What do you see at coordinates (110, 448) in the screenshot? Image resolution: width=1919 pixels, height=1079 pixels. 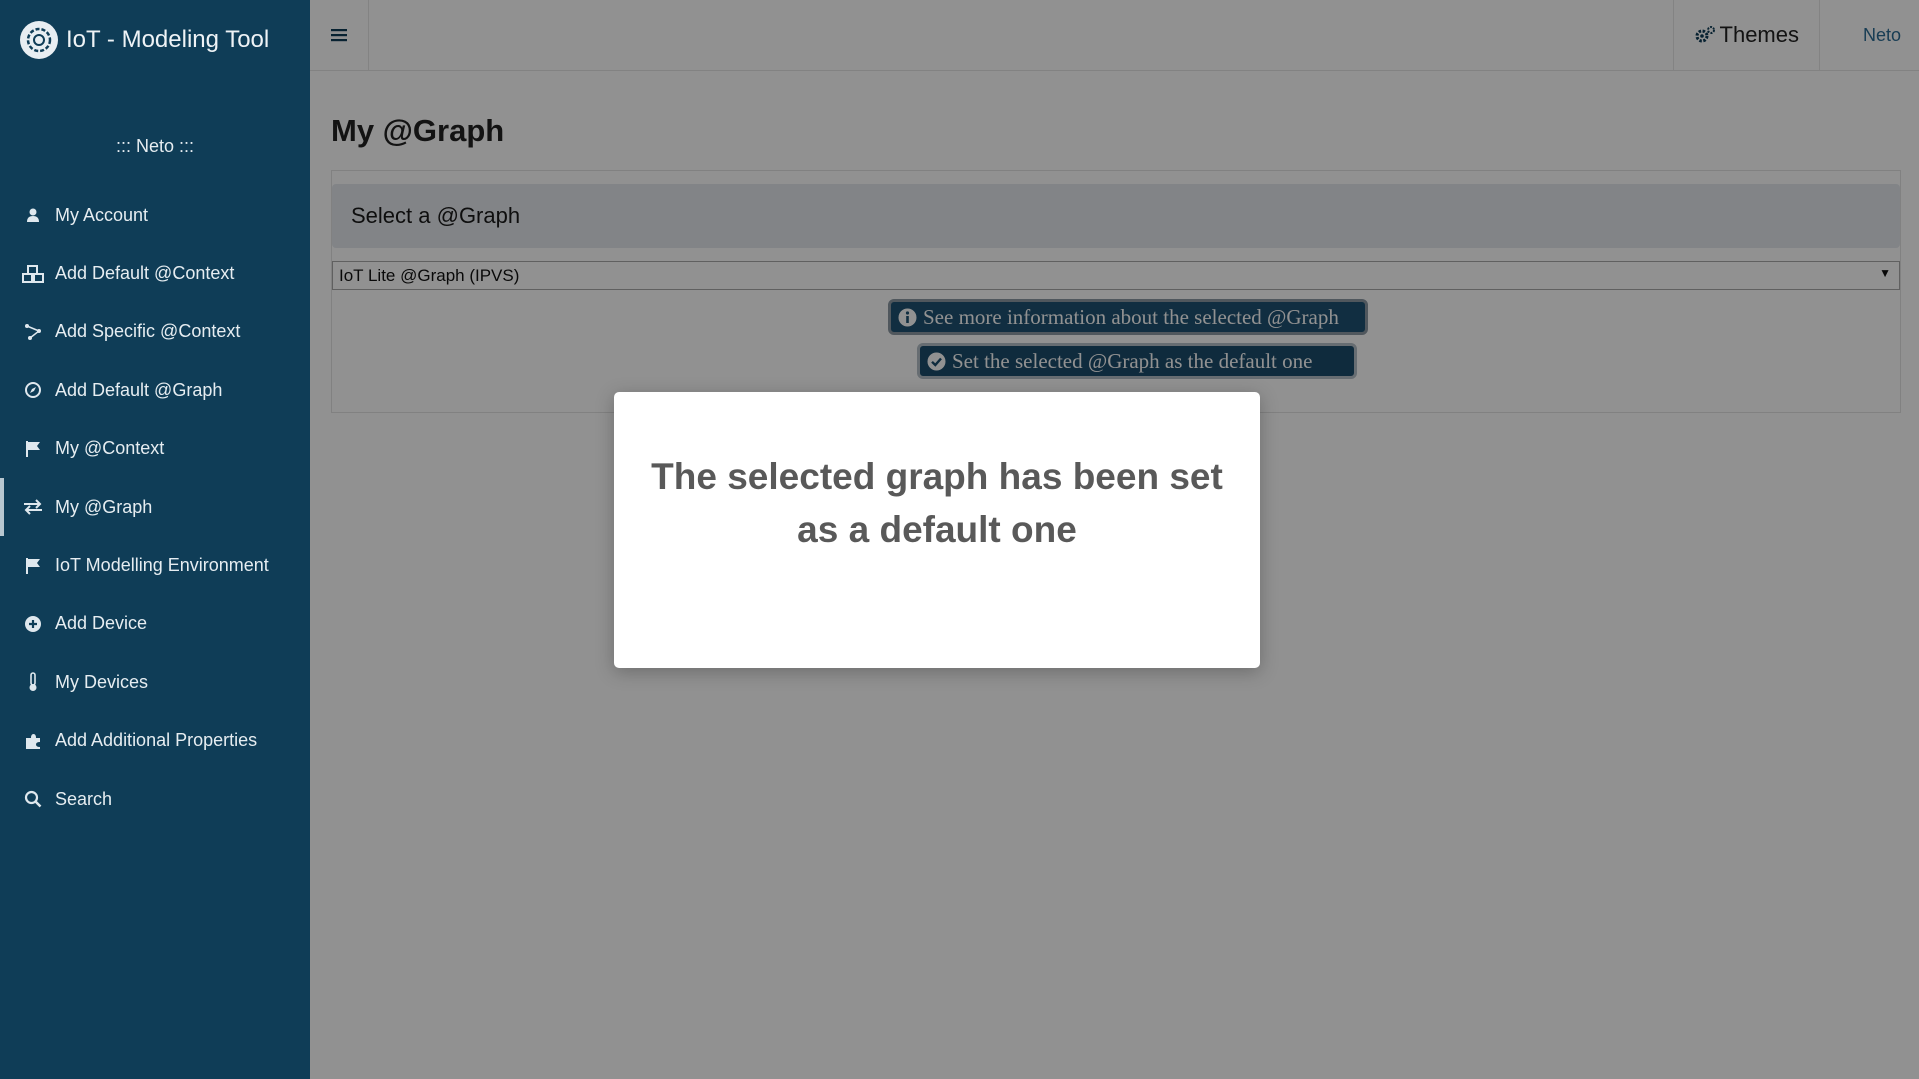 I see `sidebar-item-label: My @Context` at bounding box center [110, 448].